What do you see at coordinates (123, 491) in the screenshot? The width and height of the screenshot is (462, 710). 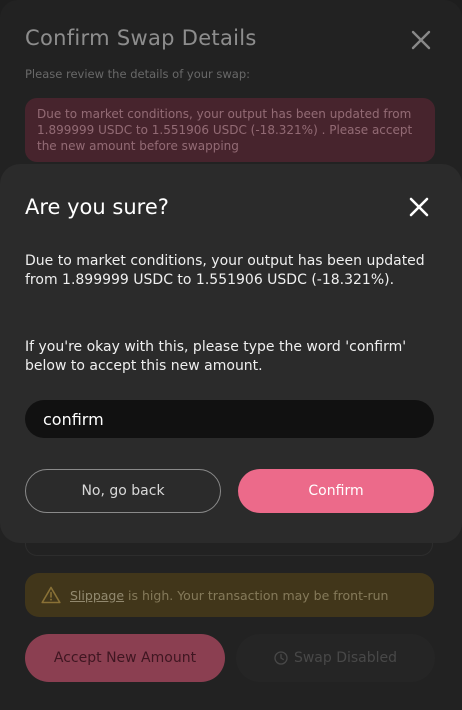 I see `go-back-button: No, go back` at bounding box center [123, 491].